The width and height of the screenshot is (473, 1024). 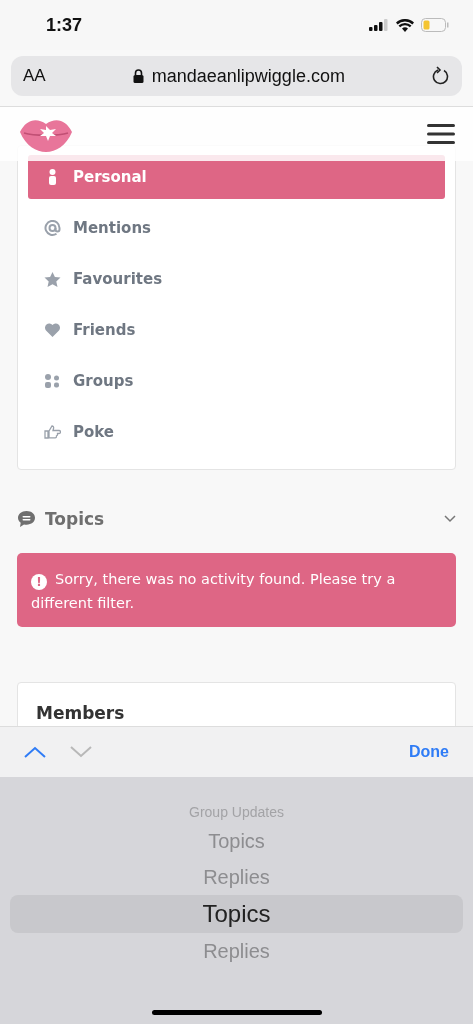 What do you see at coordinates (52, 330) in the screenshot?
I see `heart-icon` at bounding box center [52, 330].